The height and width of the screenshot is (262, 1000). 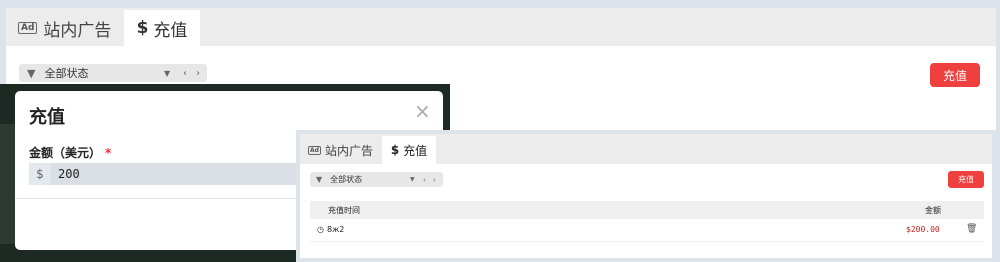 What do you see at coordinates (647, 230) in the screenshot?
I see `table-row: ◷ 8ж2 $200.00 🗑` at bounding box center [647, 230].